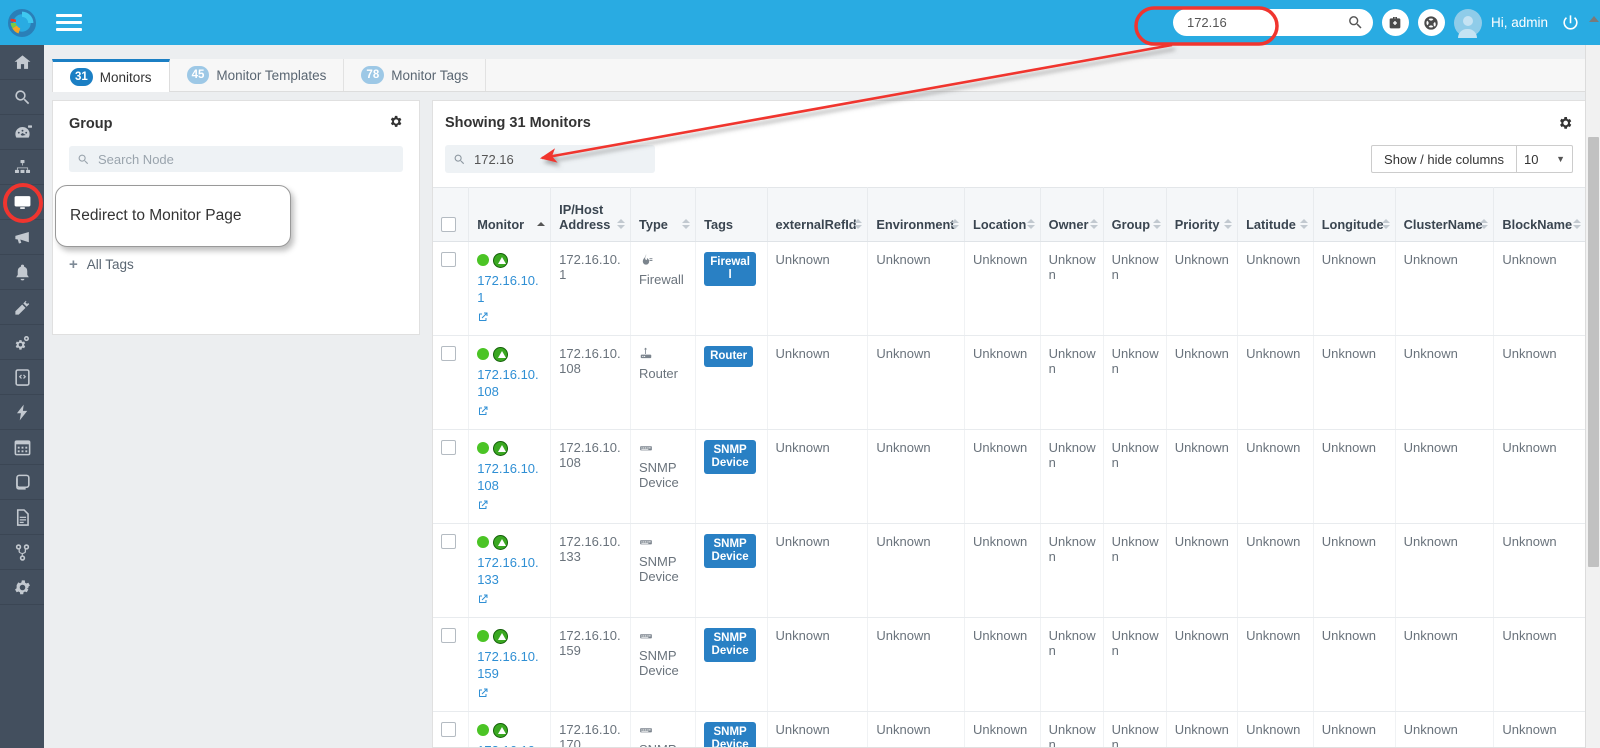 The width and height of the screenshot is (1600, 748). I want to click on rail-item-reports, so click(22, 517).